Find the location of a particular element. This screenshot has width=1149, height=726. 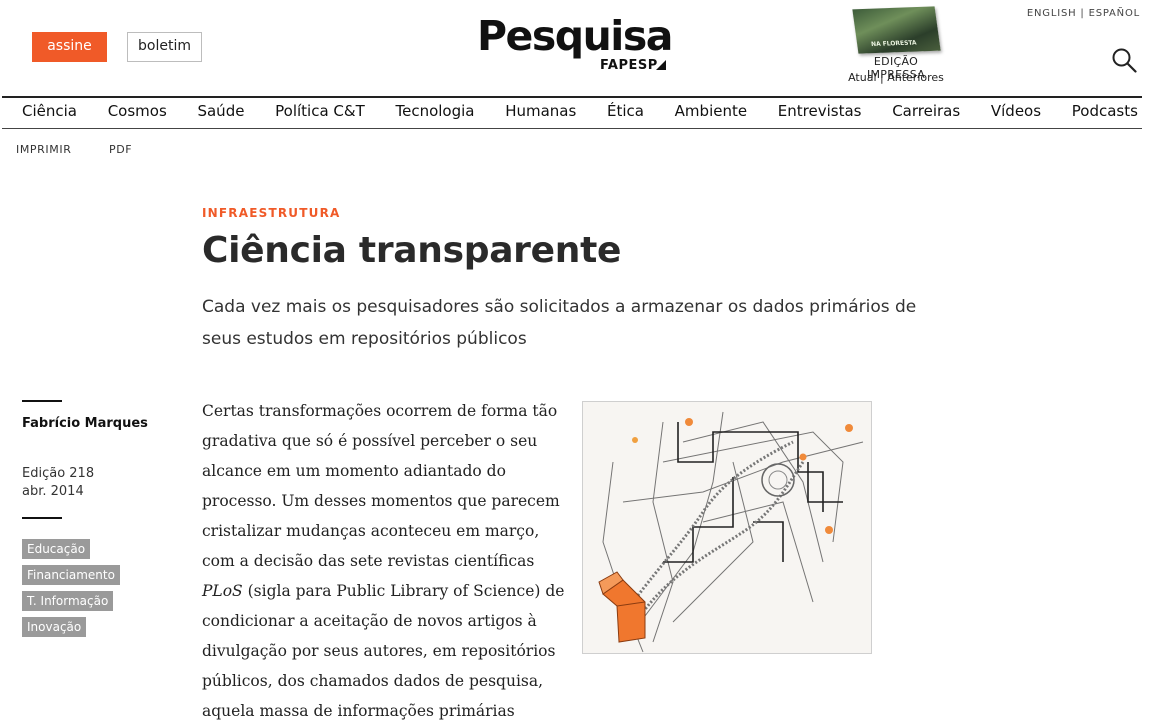

previous-editions-link: Anteriores is located at coordinates (915, 77).